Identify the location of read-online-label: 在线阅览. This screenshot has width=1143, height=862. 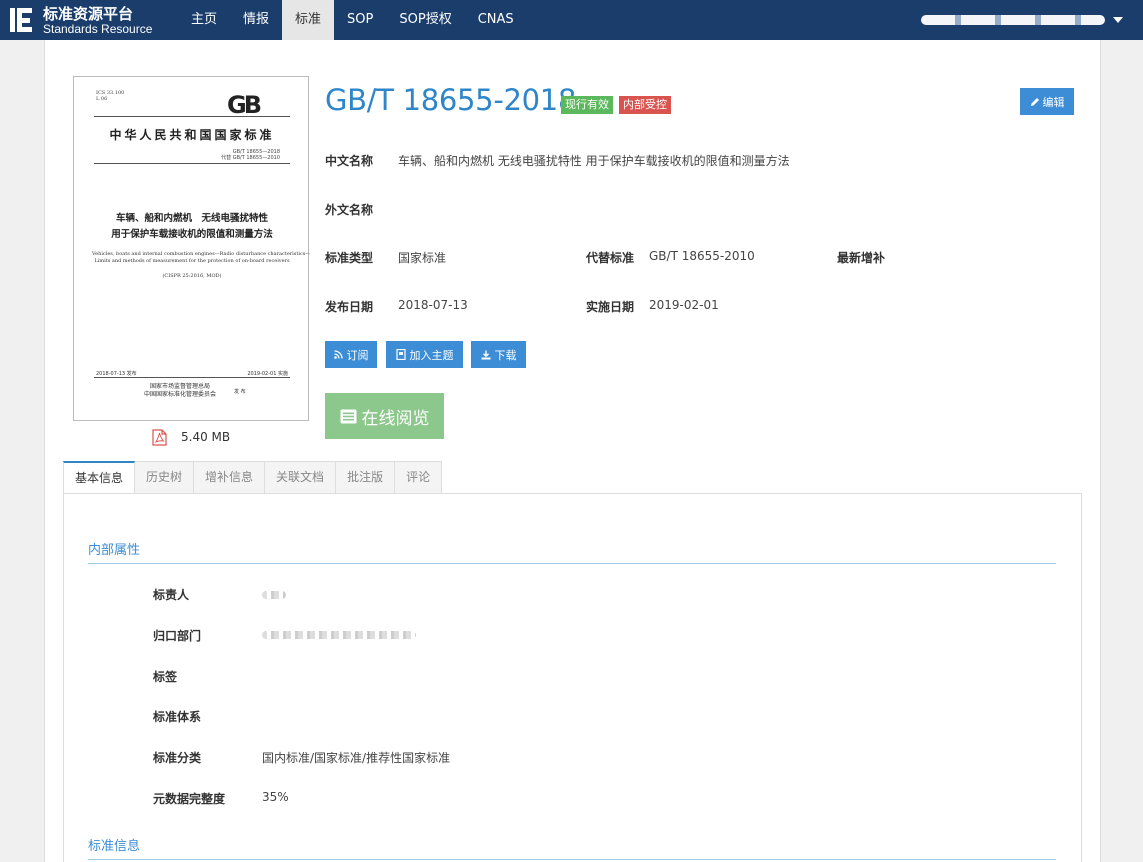
(395, 418).